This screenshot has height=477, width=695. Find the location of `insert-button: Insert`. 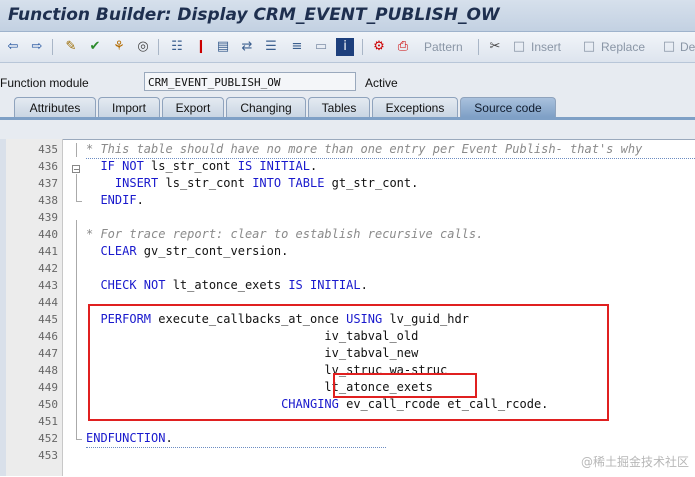

insert-button: Insert is located at coordinates (546, 47).